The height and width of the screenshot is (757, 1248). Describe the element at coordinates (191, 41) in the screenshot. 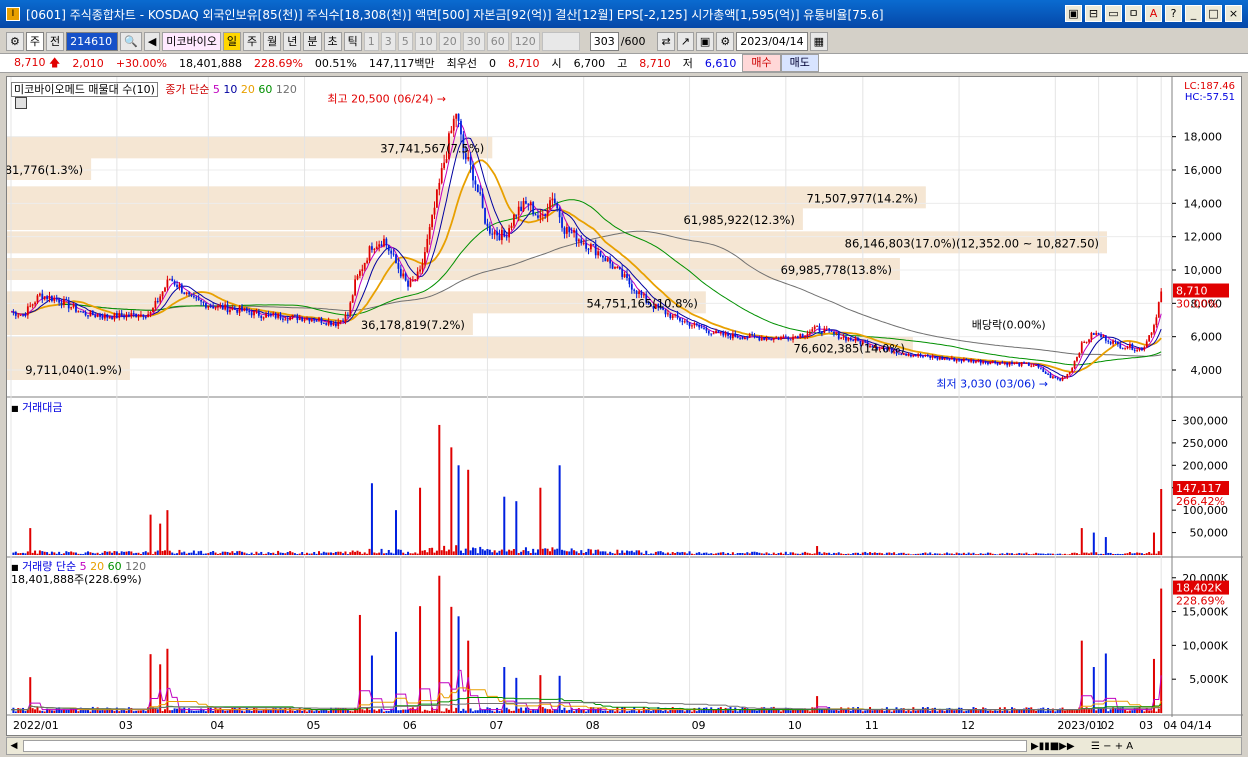

I see `stock-name: 미코바이오` at that location.